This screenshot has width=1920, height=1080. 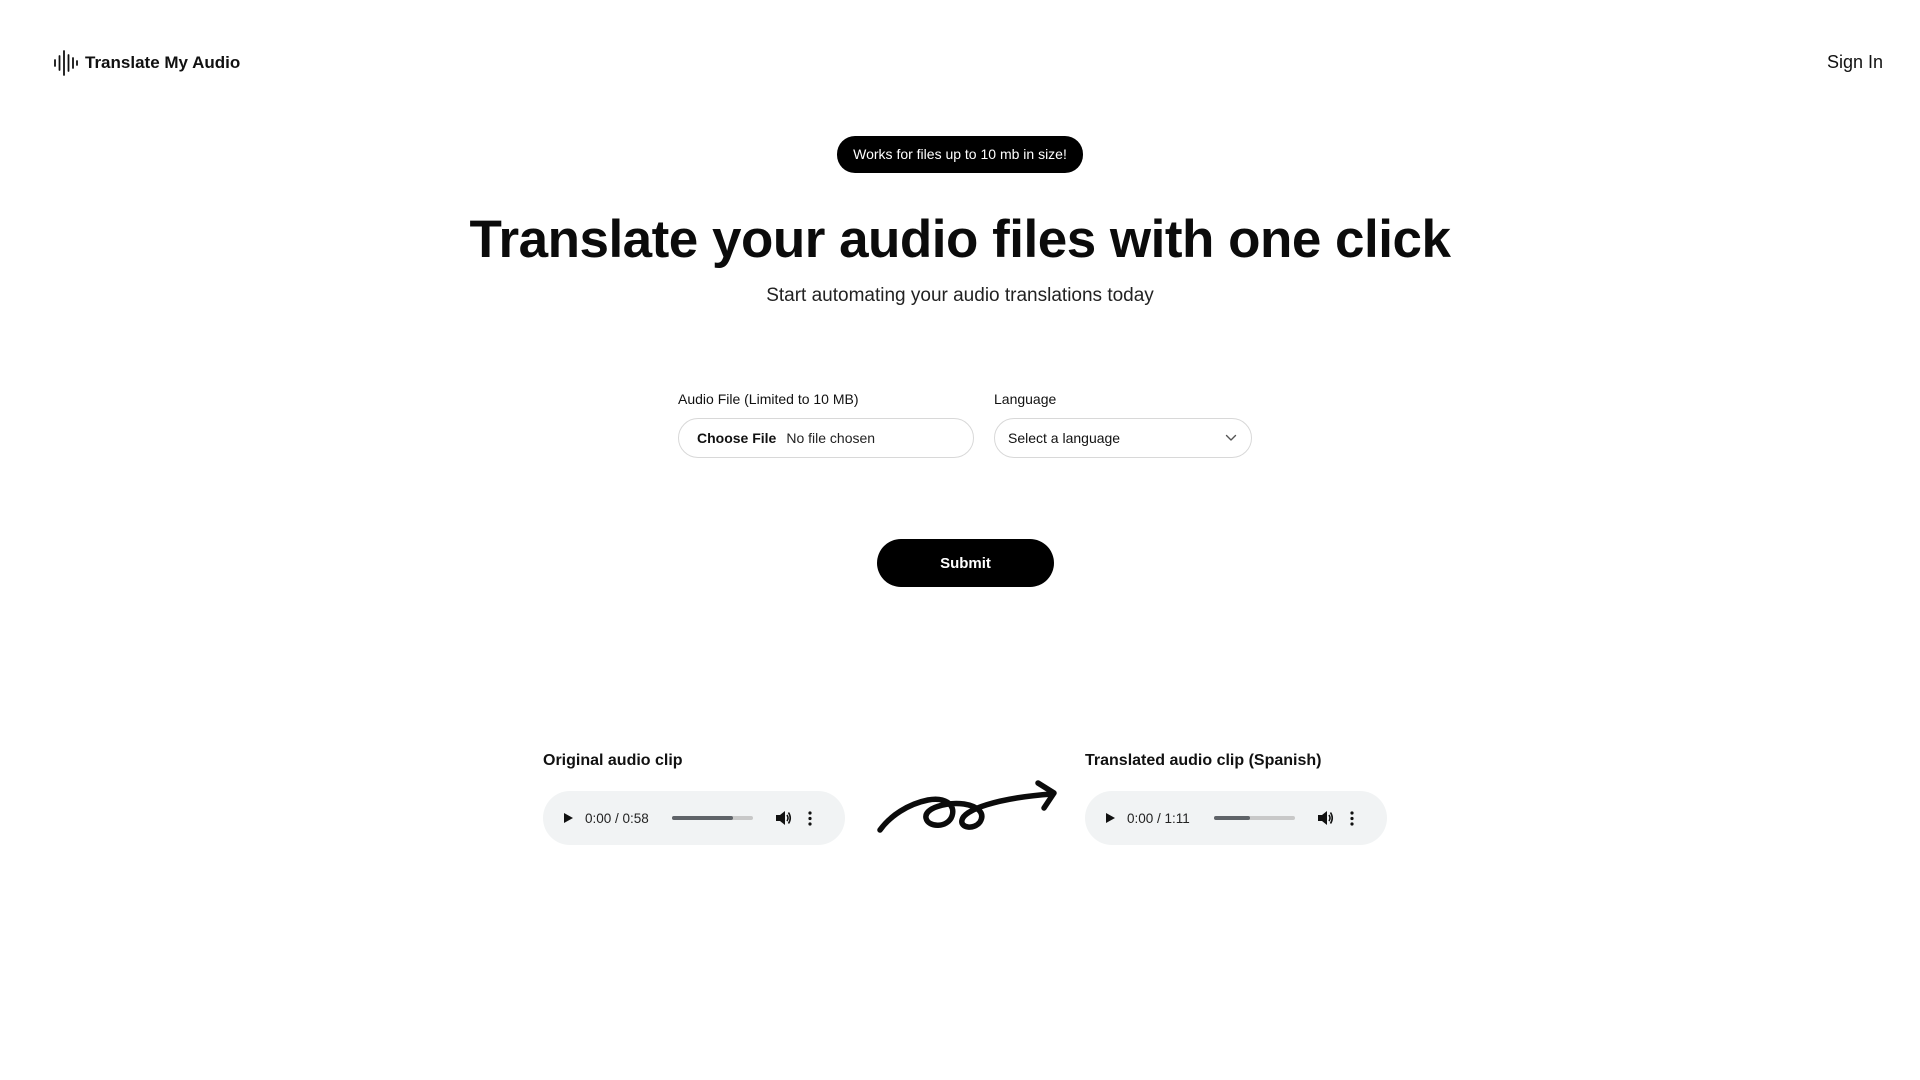 What do you see at coordinates (1158, 818) in the screenshot?
I see `translated-time-display: 0:00 / 1:11` at bounding box center [1158, 818].